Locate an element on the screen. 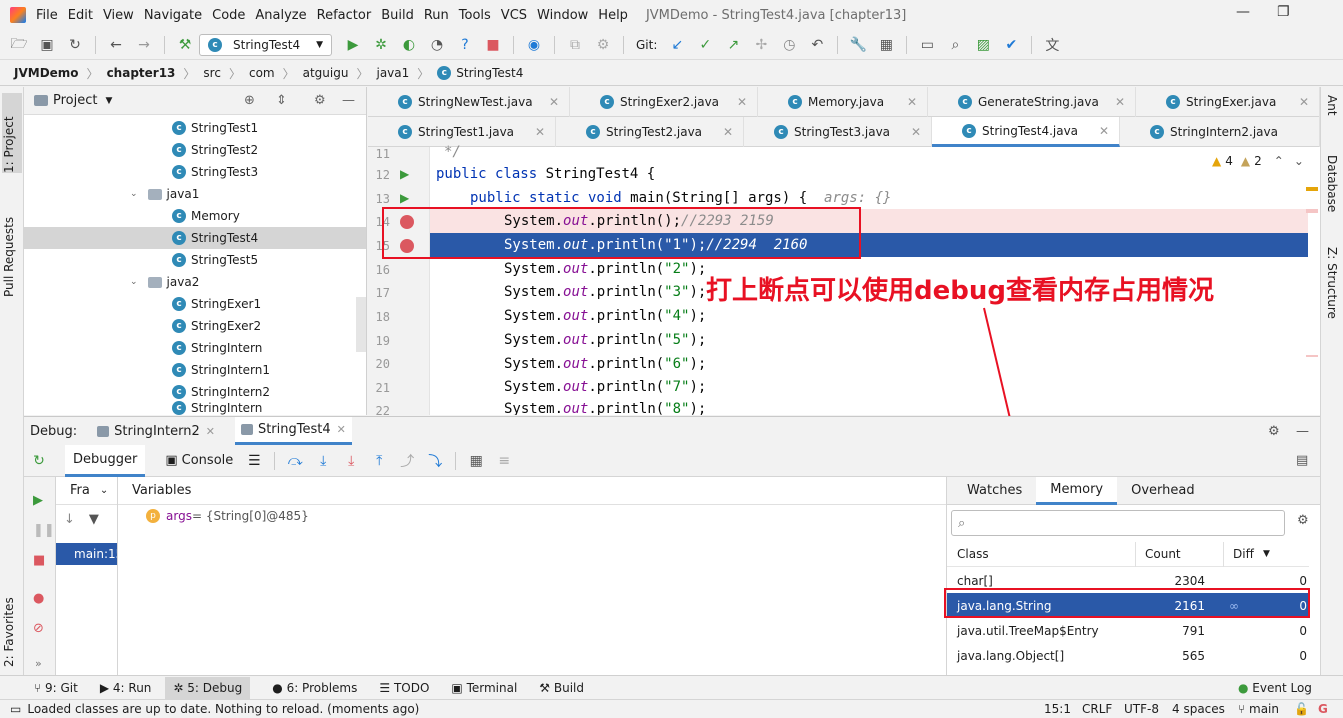 Image resolution: width=1343 pixels, height=718 pixels. tree-folder: ⌄ java2 is located at coordinates (164, 282).